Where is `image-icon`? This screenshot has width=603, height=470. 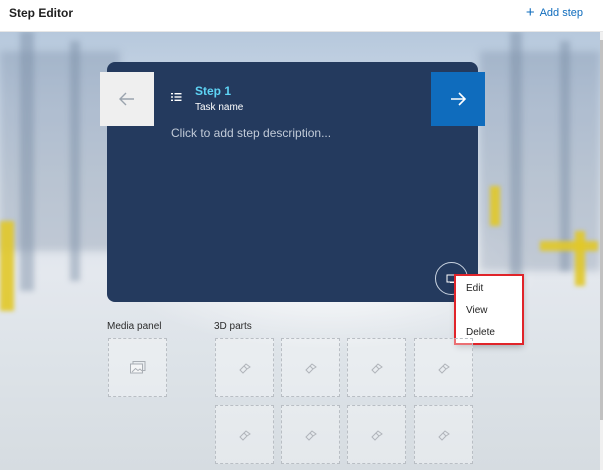
image-icon is located at coordinates (137, 367).